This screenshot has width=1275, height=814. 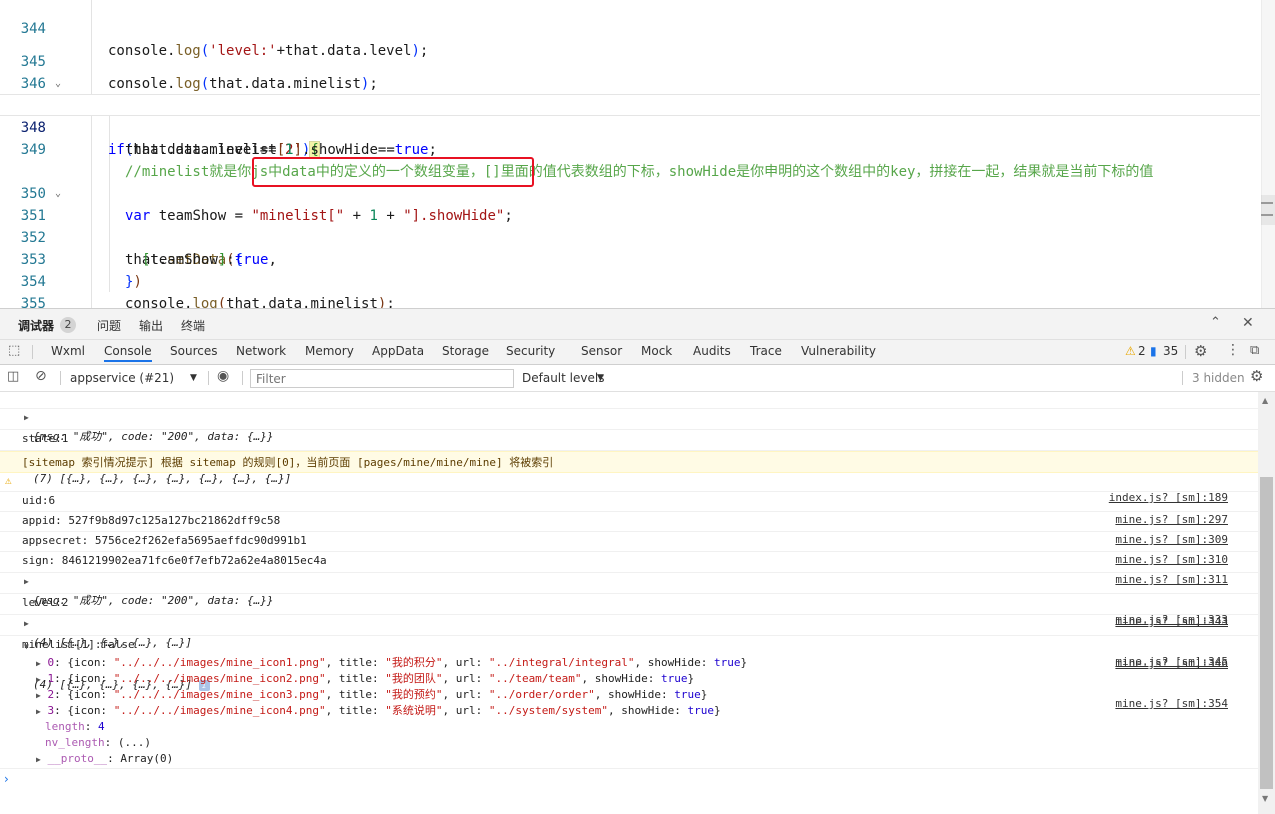 I want to click on clear-console-icon: ⊘, so click(x=41, y=376).